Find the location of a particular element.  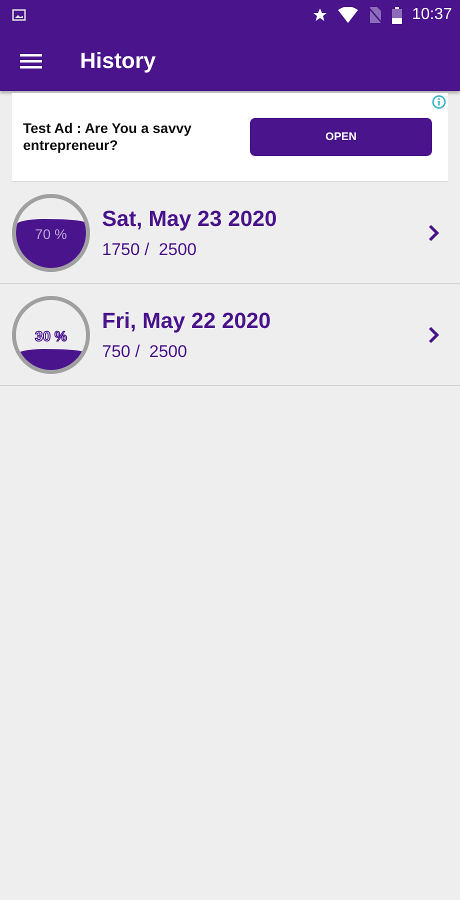

open-button: OPEN is located at coordinates (341, 137).